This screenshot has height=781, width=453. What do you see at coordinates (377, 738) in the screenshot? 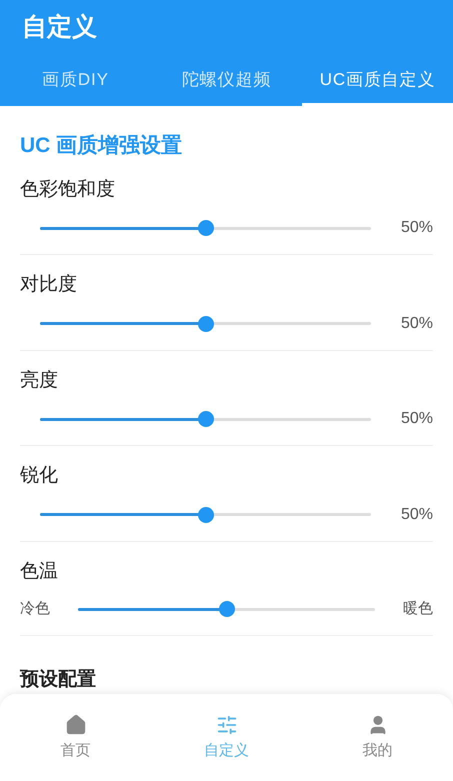
I see `nav-item: 我的` at bounding box center [377, 738].